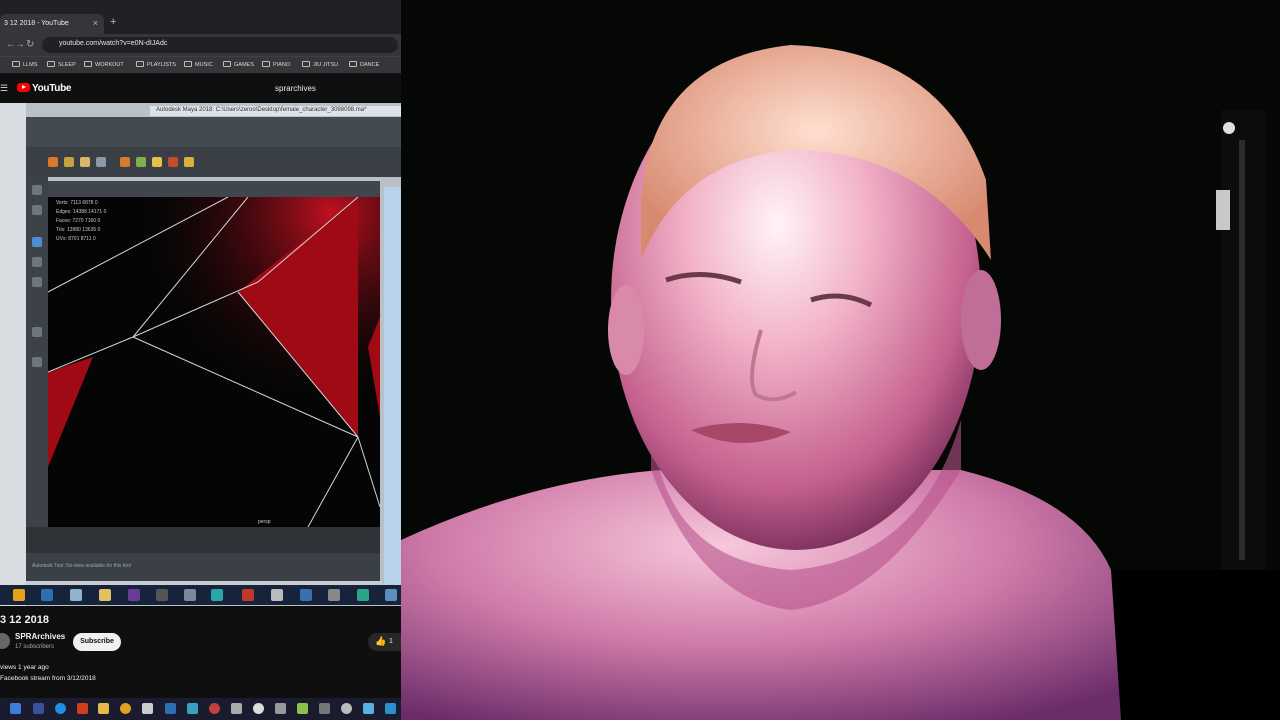 The image size is (1280, 720). Describe the element at coordinates (276, 64) in the screenshot. I see `bookmark-piano: PIANO` at that location.